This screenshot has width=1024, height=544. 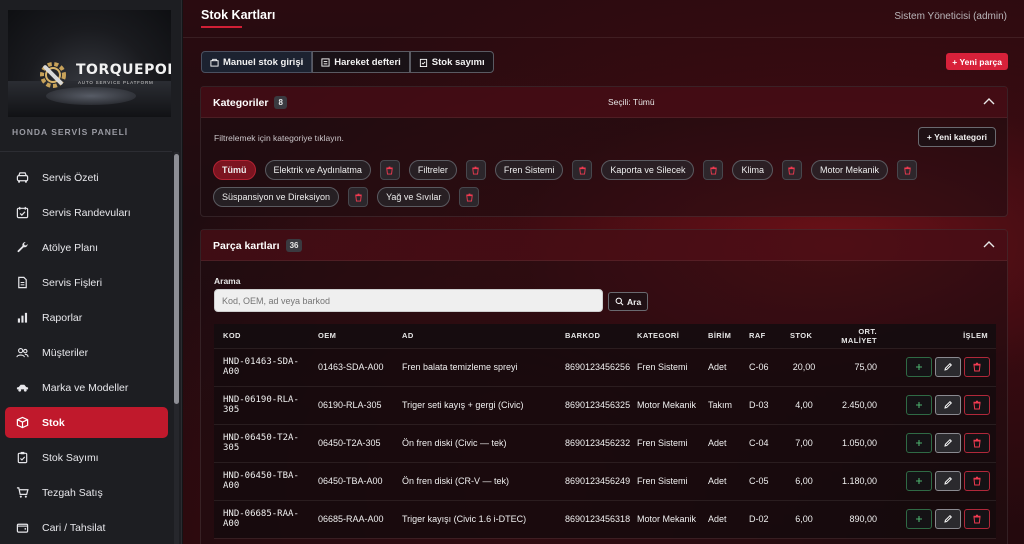 I want to click on category-chip-all: Tümü, so click(x=234, y=170).